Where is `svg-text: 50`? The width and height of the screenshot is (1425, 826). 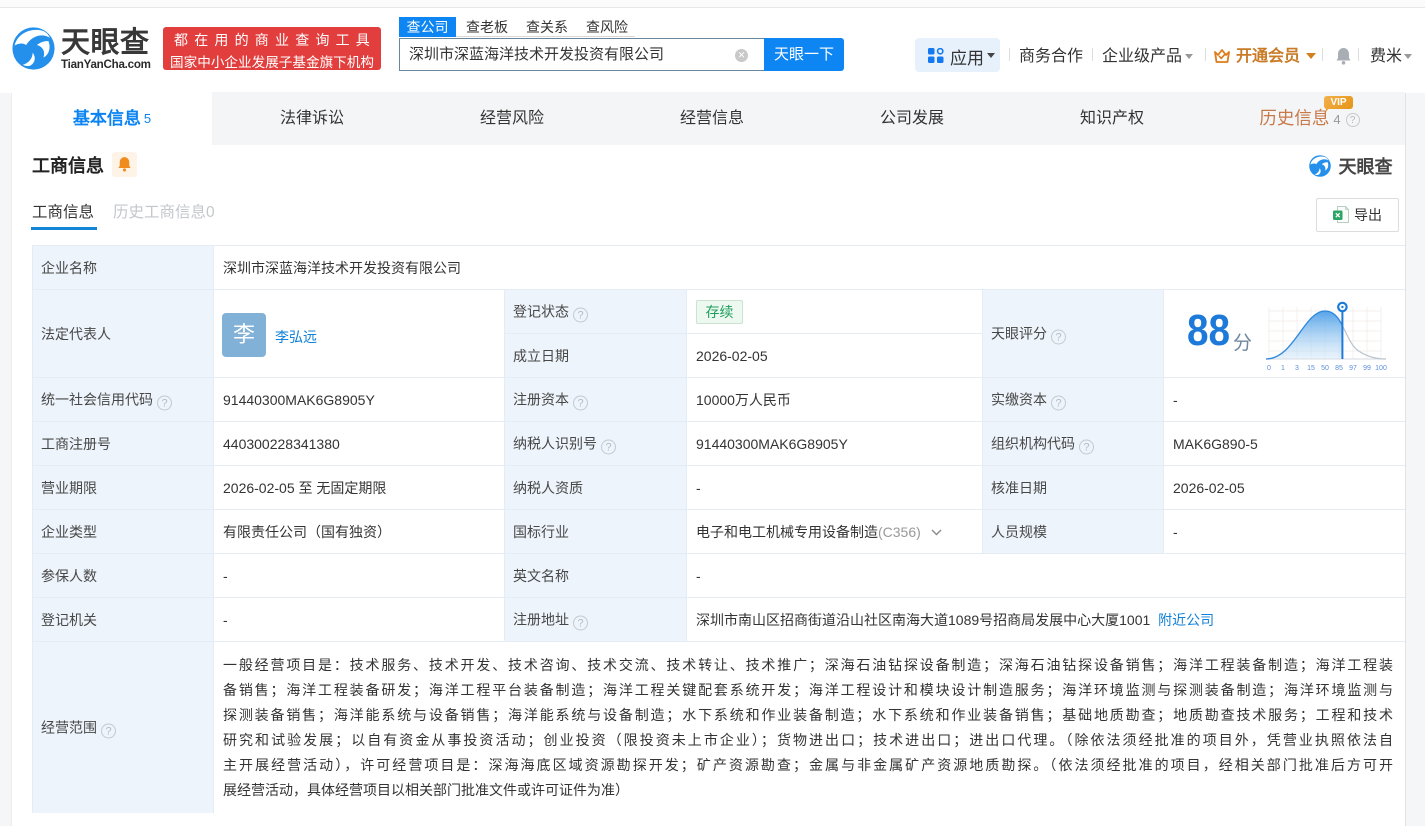 svg-text: 50 is located at coordinates (1325, 368).